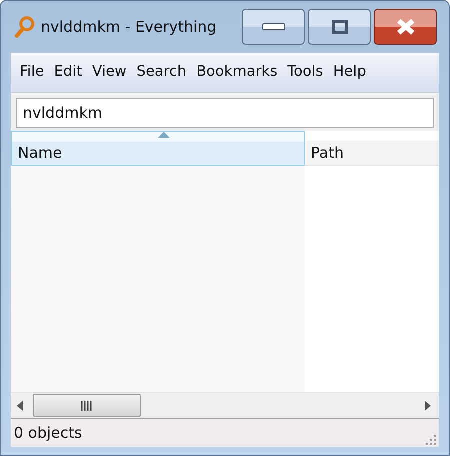 The height and width of the screenshot is (456, 450). Describe the element at coordinates (162, 73) in the screenshot. I see `menu-item: Search` at that location.